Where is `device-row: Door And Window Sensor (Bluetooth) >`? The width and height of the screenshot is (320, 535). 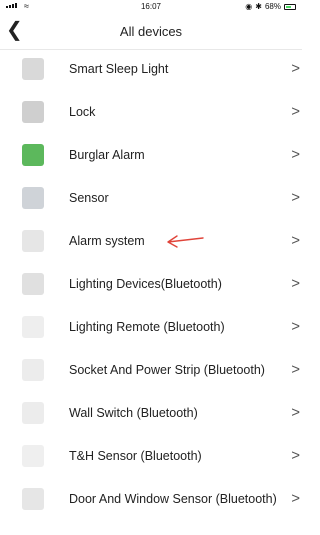 device-row: Door And Window Sensor (Bluetooth) > is located at coordinates (151, 499).